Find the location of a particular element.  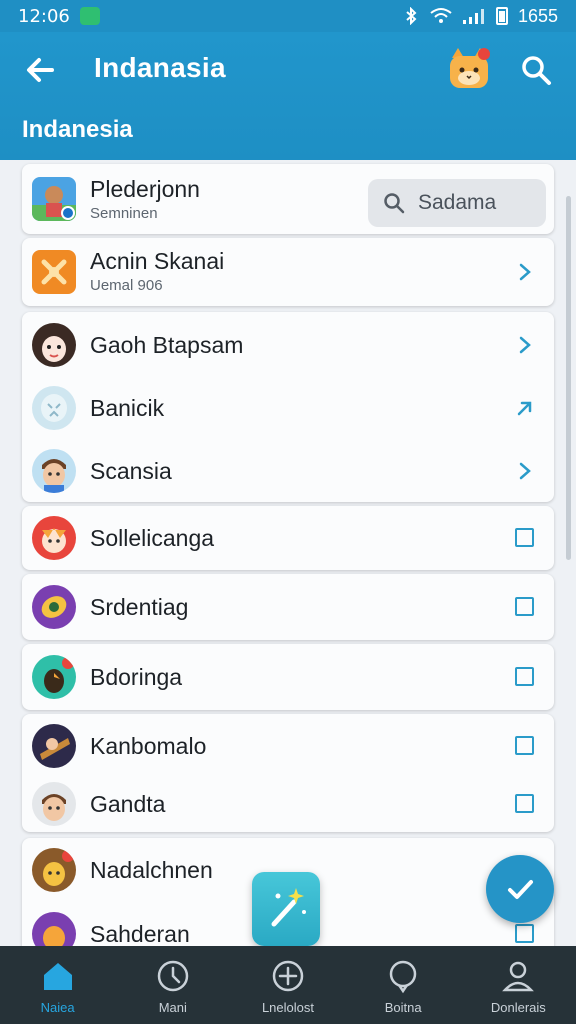

list-card: Plederjonn Semninen Sadama is located at coordinates (288, 199).